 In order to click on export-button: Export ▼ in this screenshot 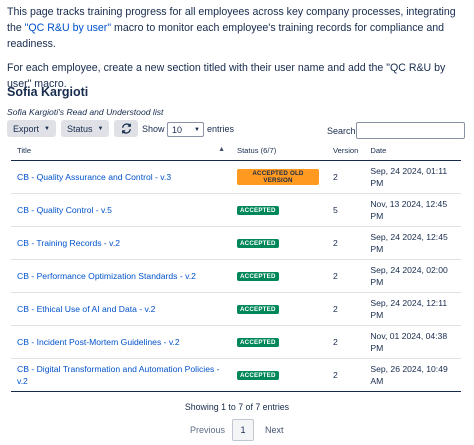, I will do `click(31, 128)`.